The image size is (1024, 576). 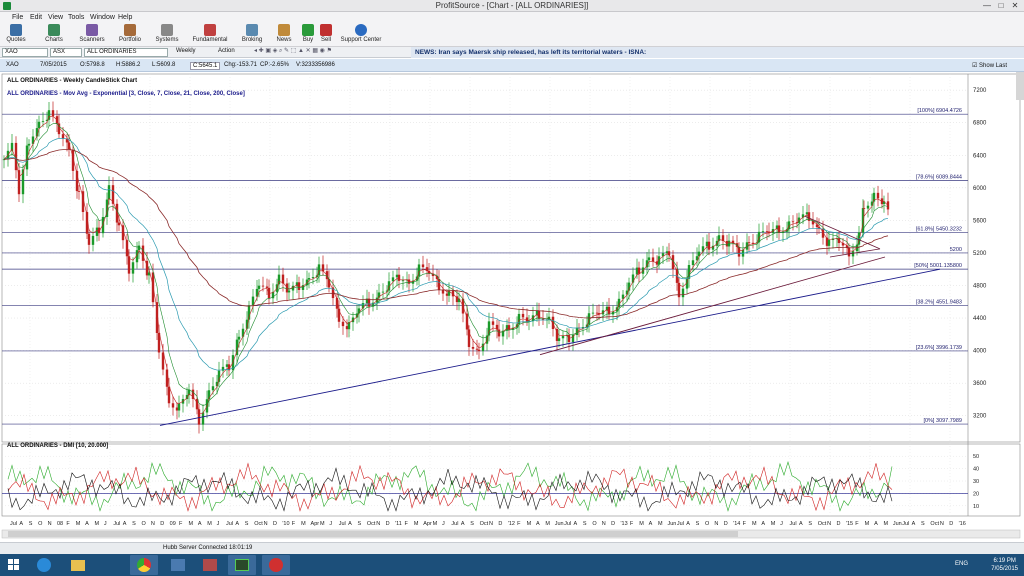 What do you see at coordinates (102, 17) in the screenshot?
I see `menu-window: Window` at bounding box center [102, 17].